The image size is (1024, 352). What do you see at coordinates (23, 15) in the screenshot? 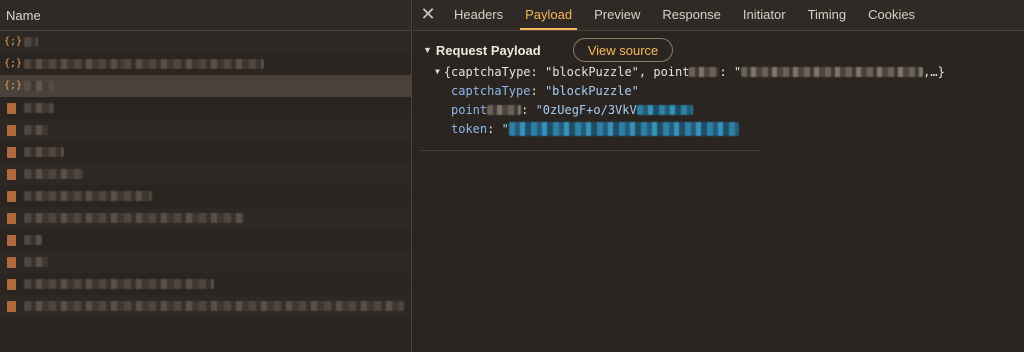
I see `name-column-label: Name` at bounding box center [23, 15].